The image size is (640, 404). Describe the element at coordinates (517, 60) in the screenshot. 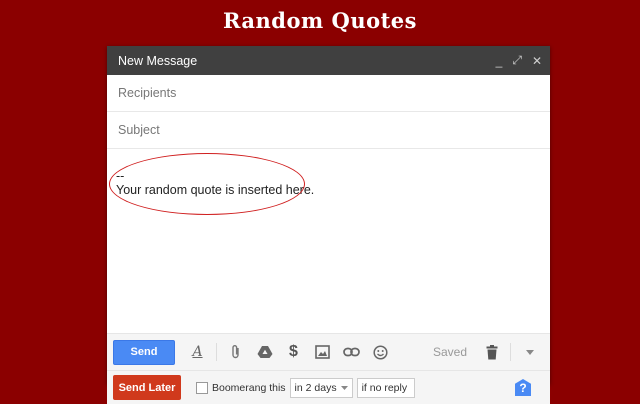

I see `expand-icon: ⤢` at that location.